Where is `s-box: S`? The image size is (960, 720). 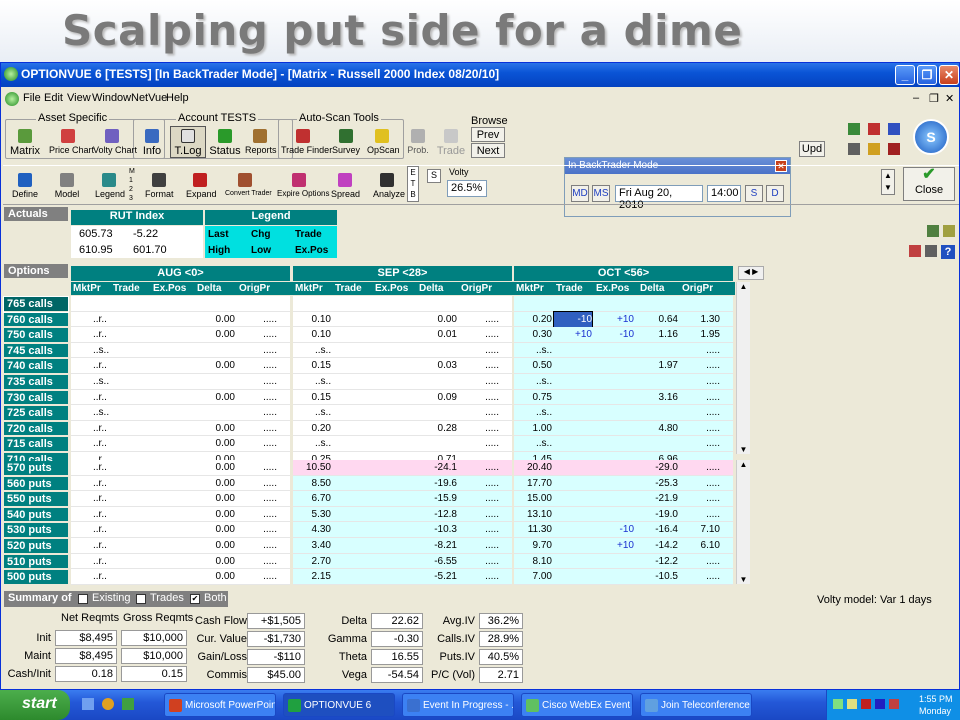 s-box: S is located at coordinates (434, 176).